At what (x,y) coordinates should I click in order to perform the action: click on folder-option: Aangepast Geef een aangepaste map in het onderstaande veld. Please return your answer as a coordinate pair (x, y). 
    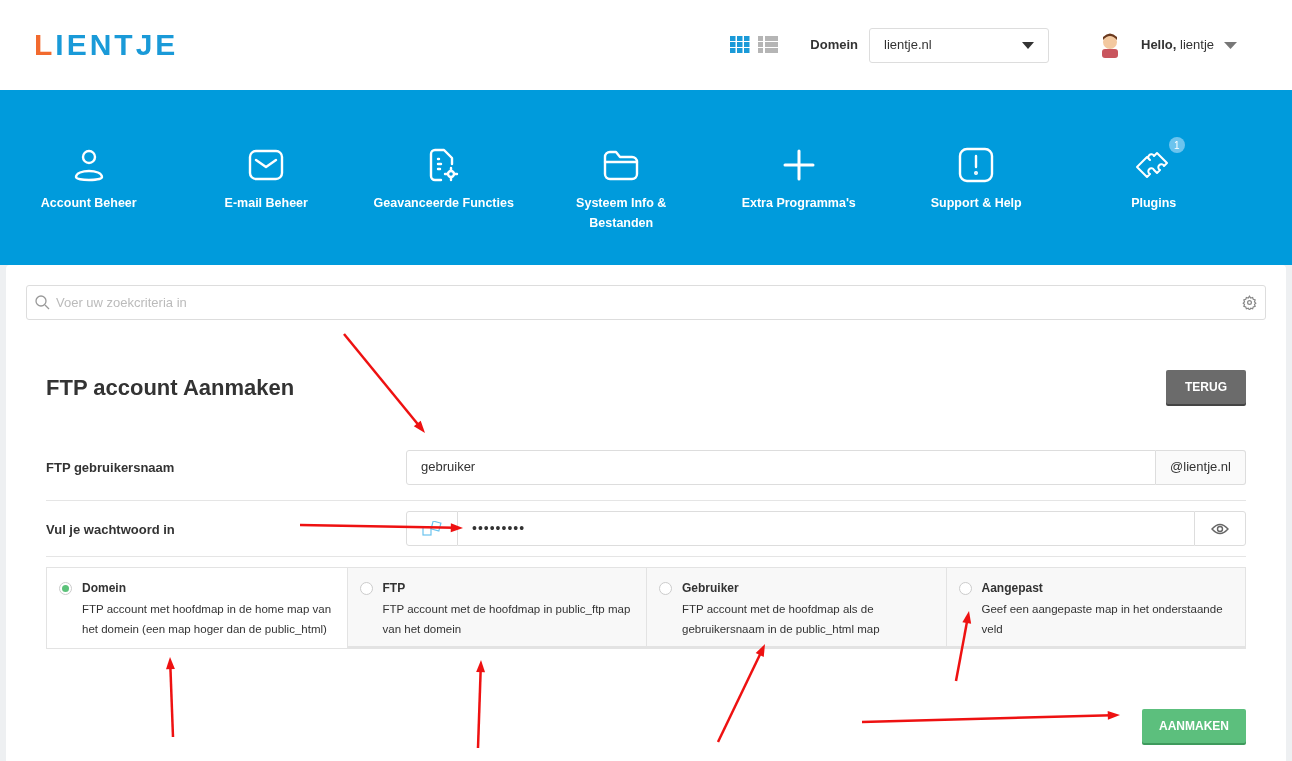
    Looking at the image, I should click on (1095, 608).